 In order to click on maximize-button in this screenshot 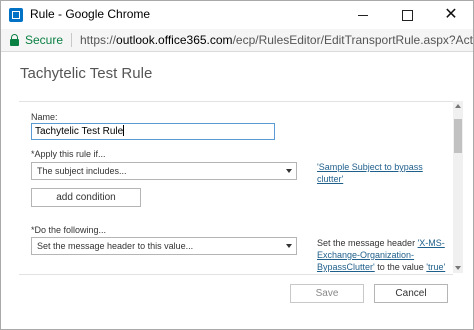, I will do `click(407, 15)`.